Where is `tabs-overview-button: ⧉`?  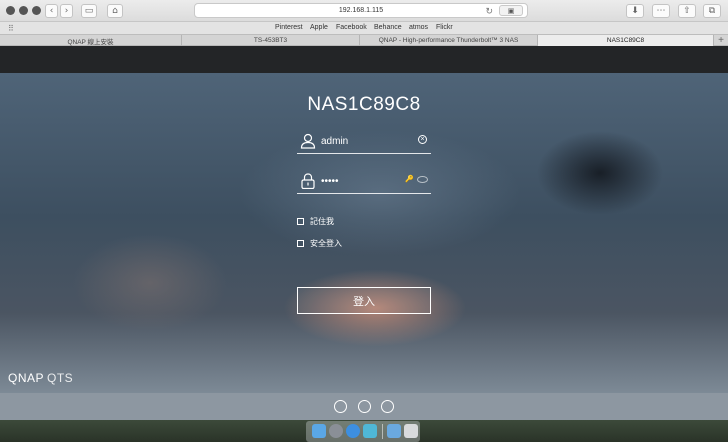 tabs-overview-button: ⧉ is located at coordinates (712, 11).